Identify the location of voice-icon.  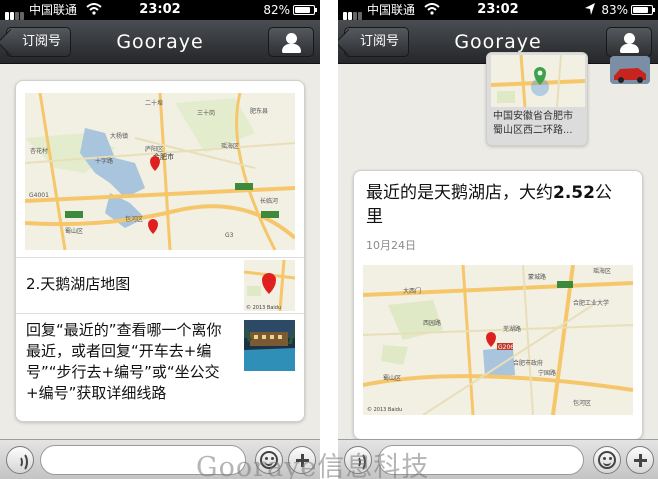
(20, 460).